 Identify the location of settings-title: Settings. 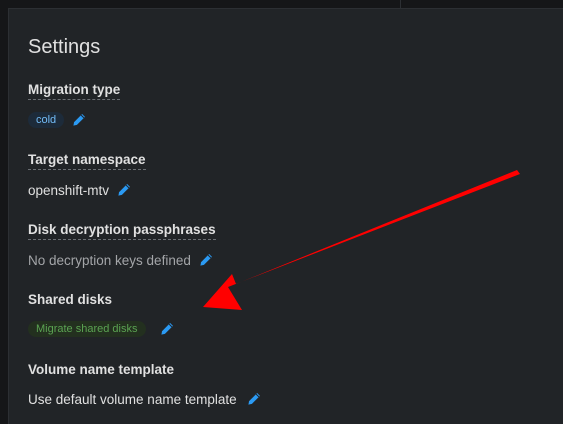
(64, 47).